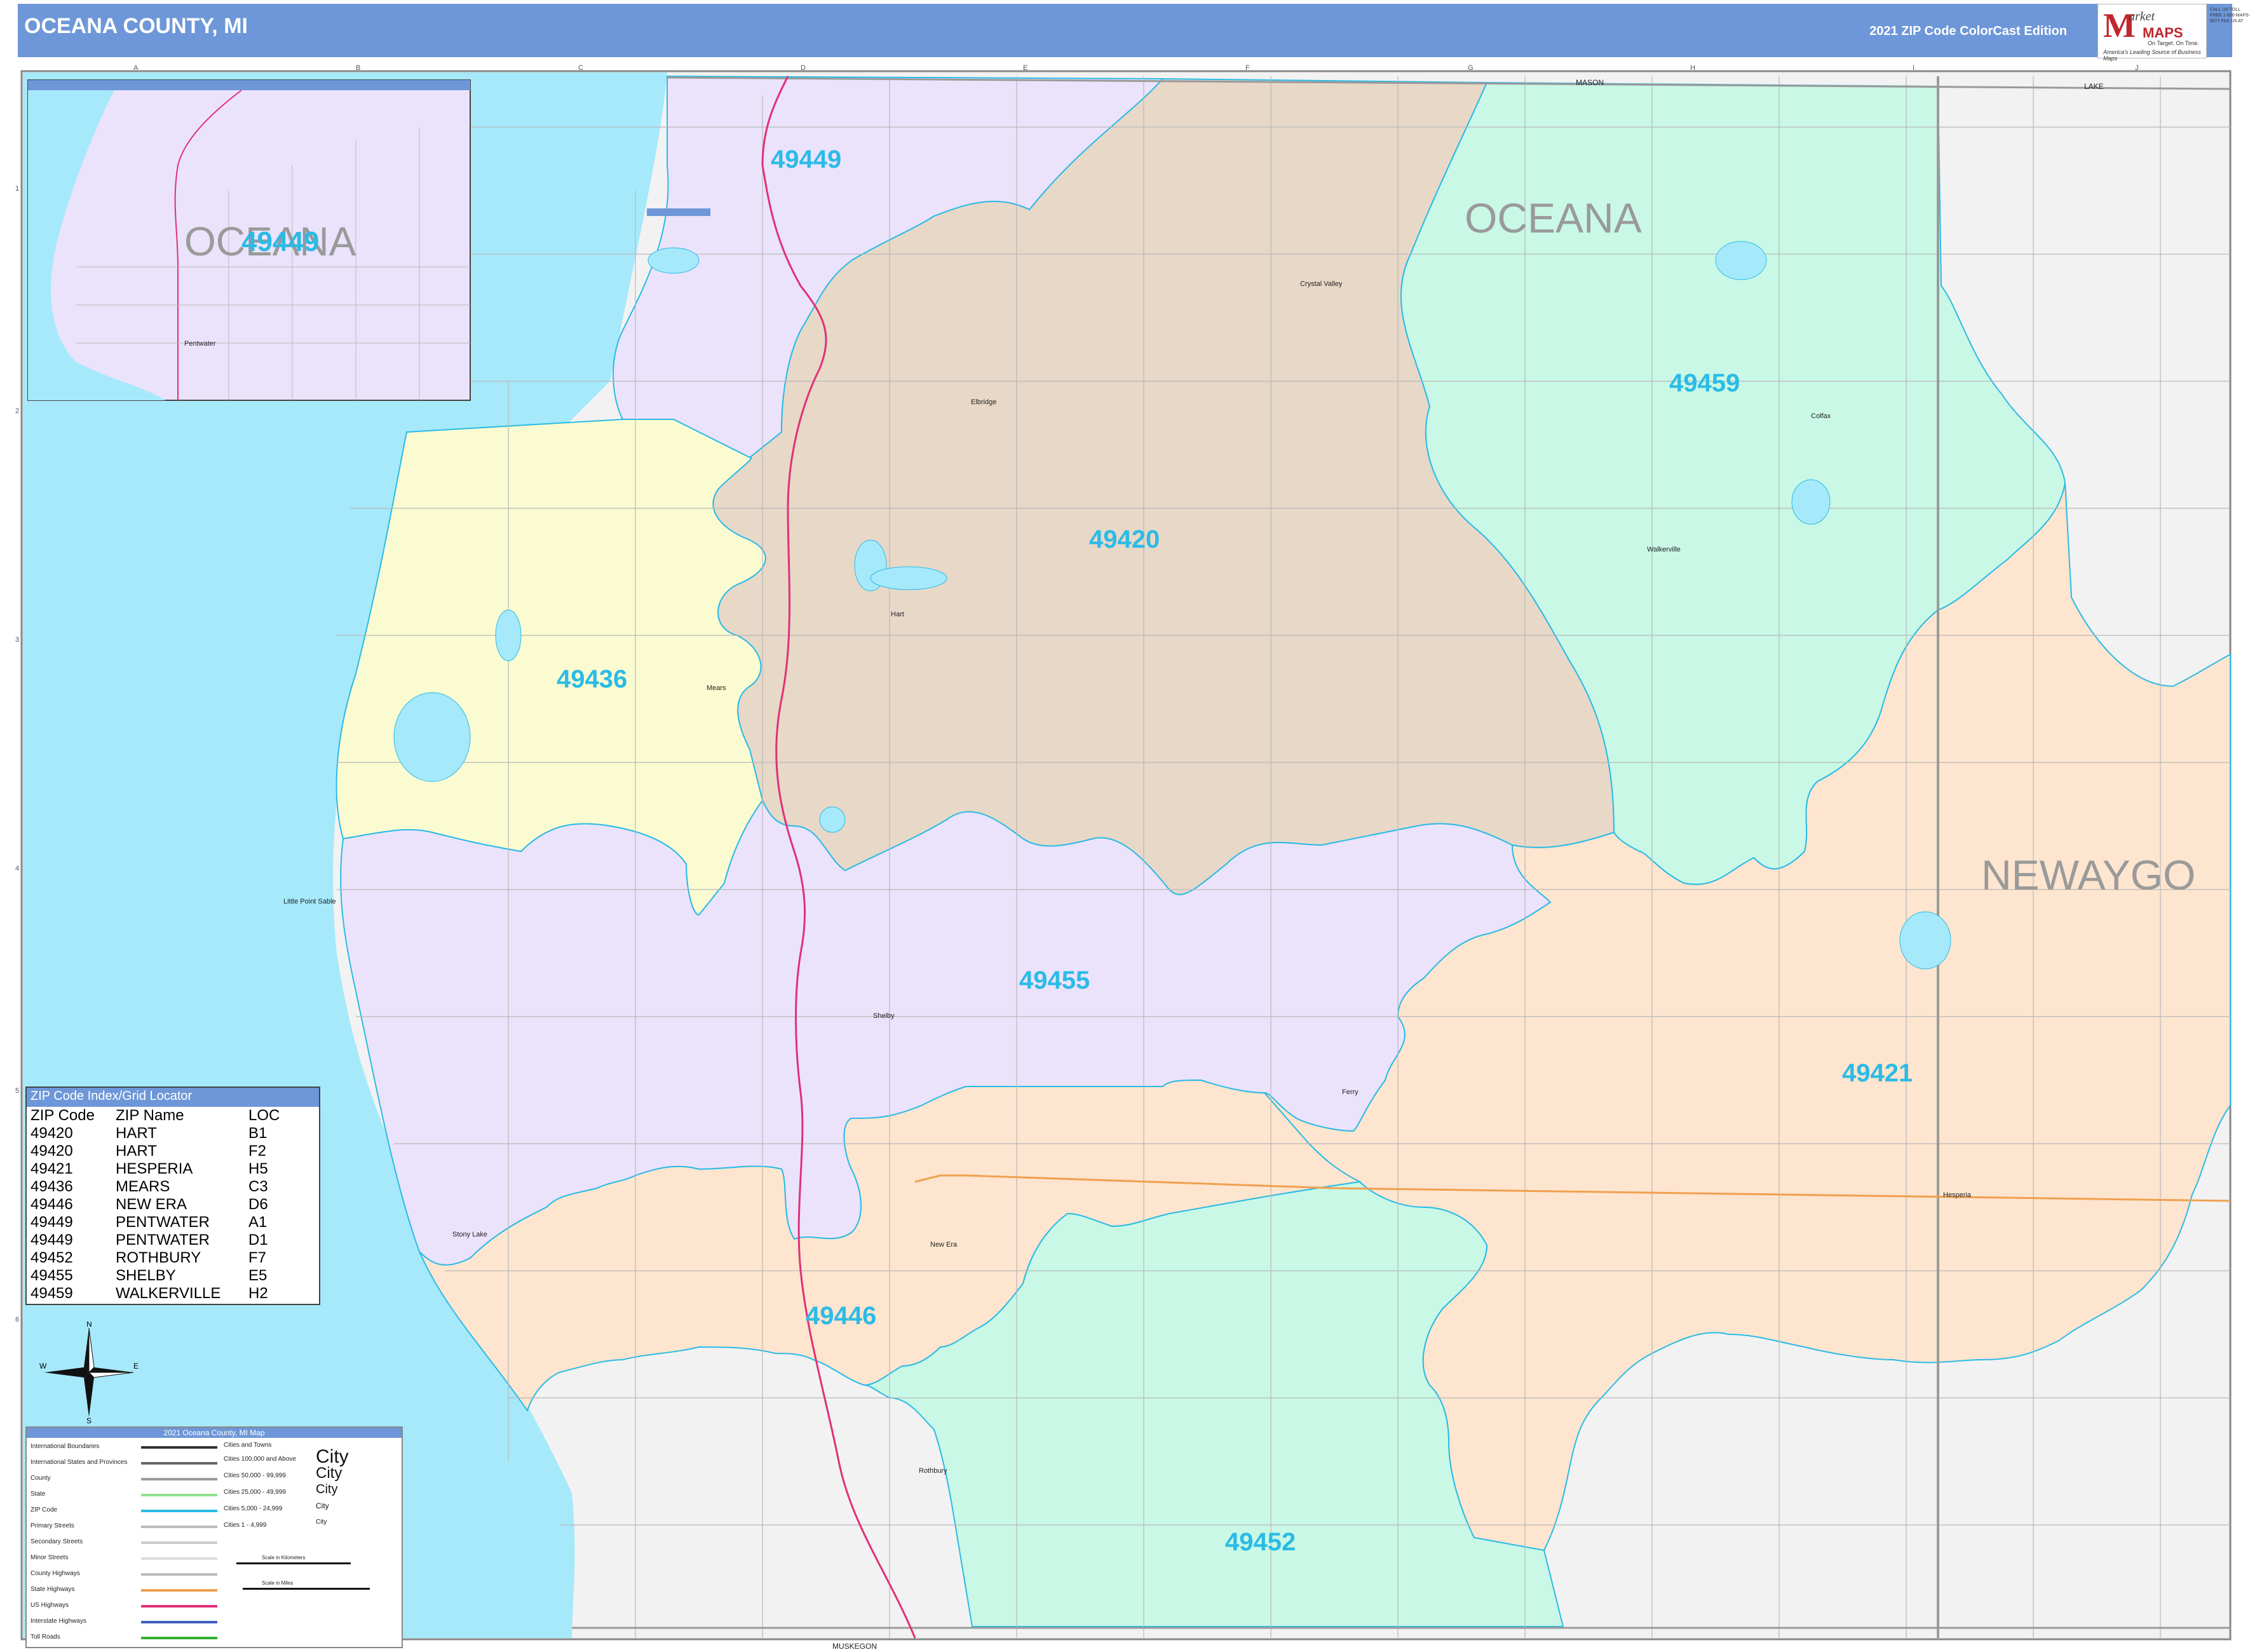 The height and width of the screenshot is (1652, 2250). I want to click on border-label-muskegon: MUSKEGON, so click(854, 1647).